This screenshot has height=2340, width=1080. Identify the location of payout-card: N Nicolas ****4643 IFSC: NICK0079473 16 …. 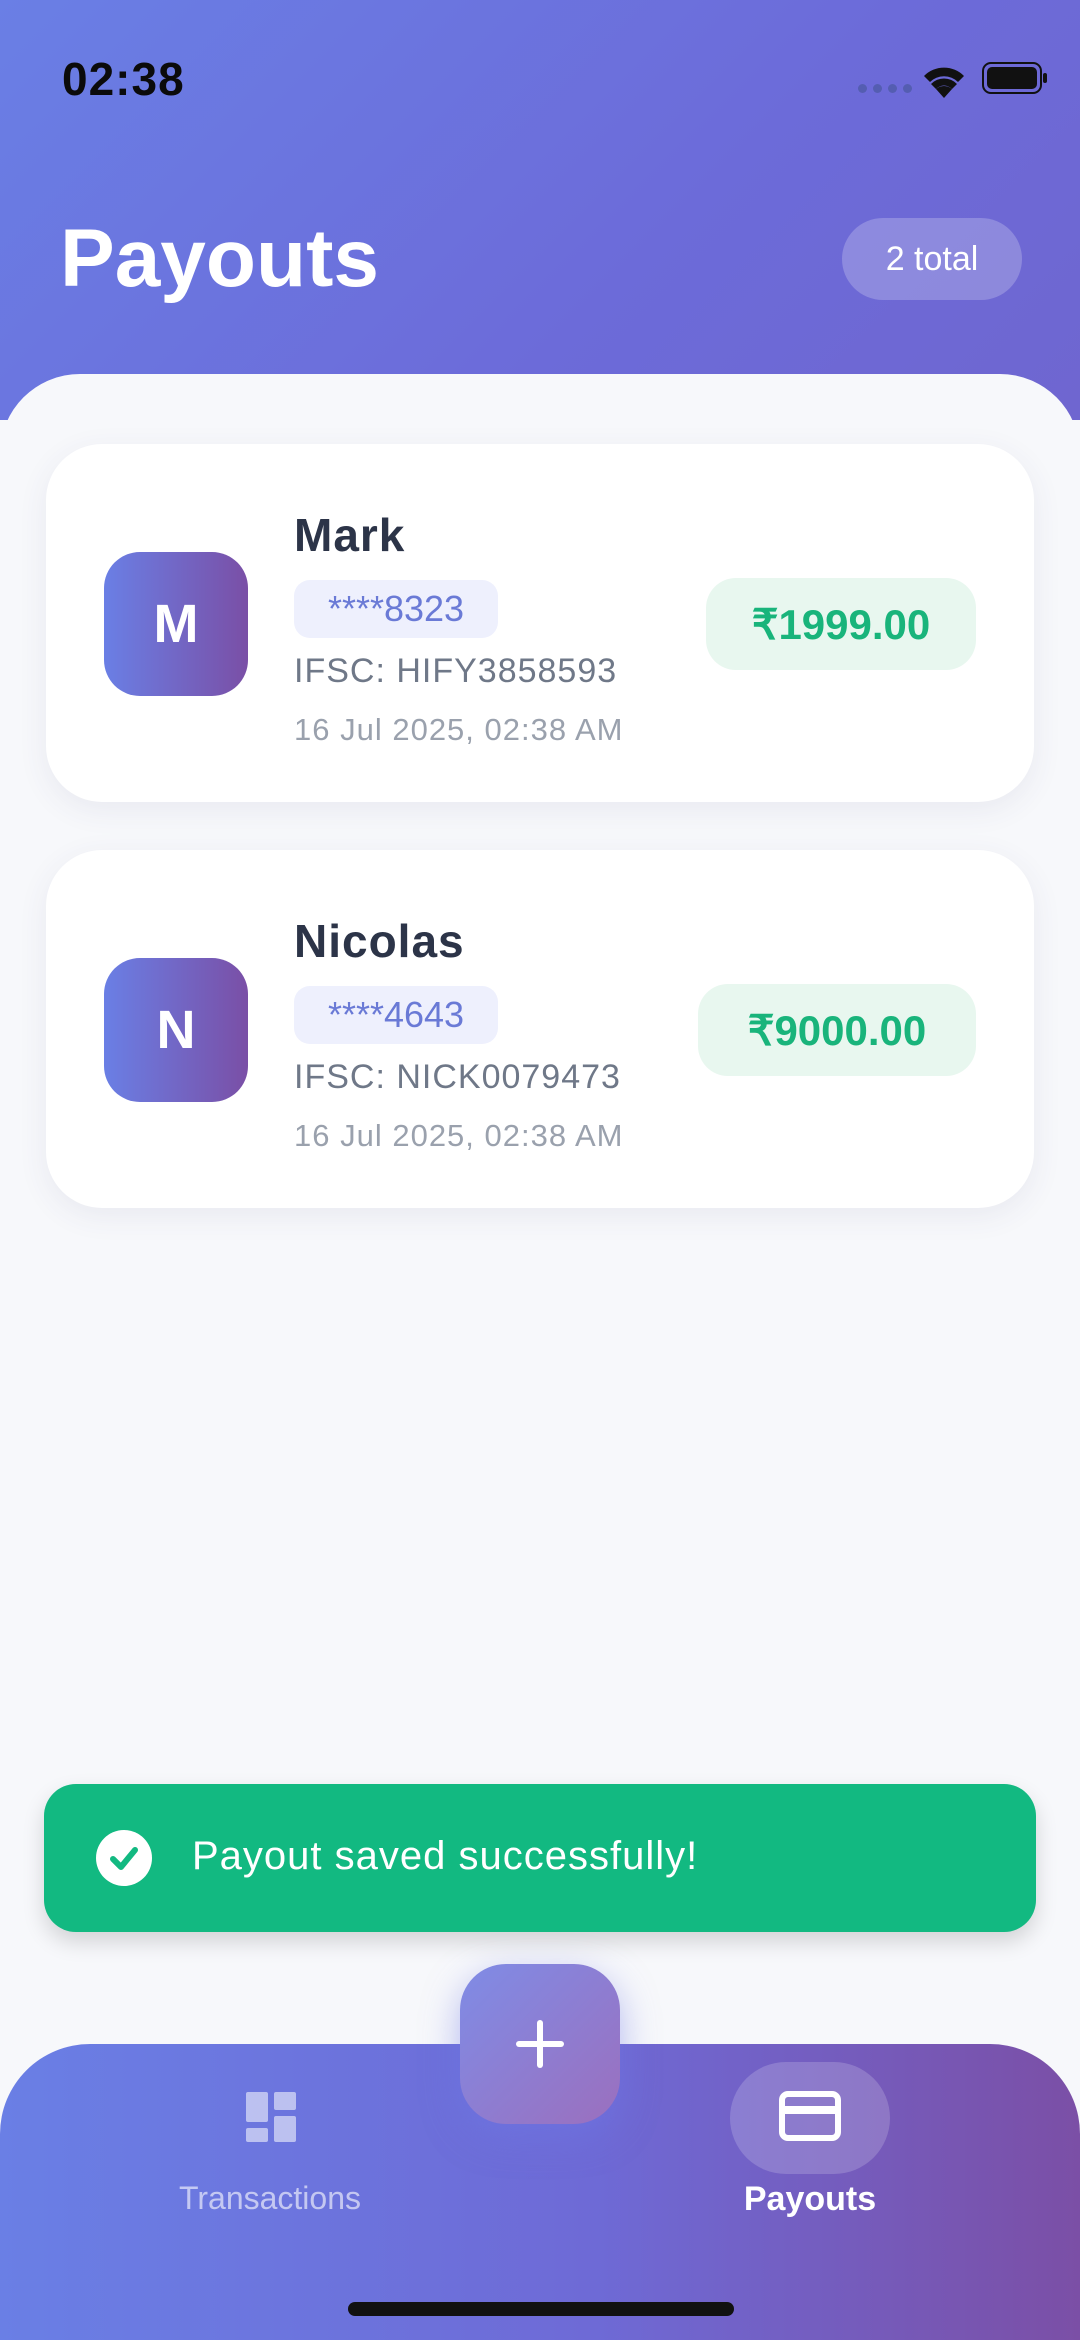
(540, 1029).